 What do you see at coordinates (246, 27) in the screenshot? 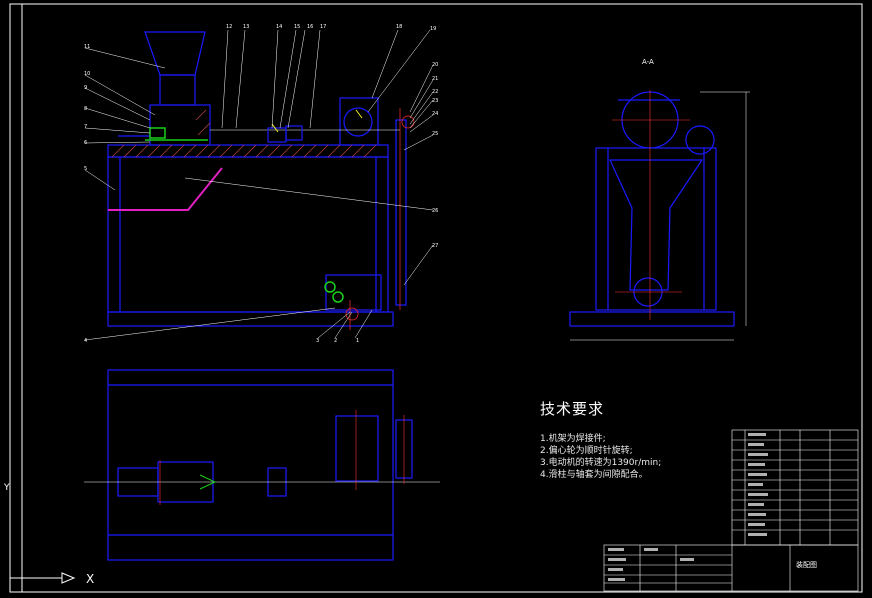
I see `part-label: 13` at bounding box center [246, 27].